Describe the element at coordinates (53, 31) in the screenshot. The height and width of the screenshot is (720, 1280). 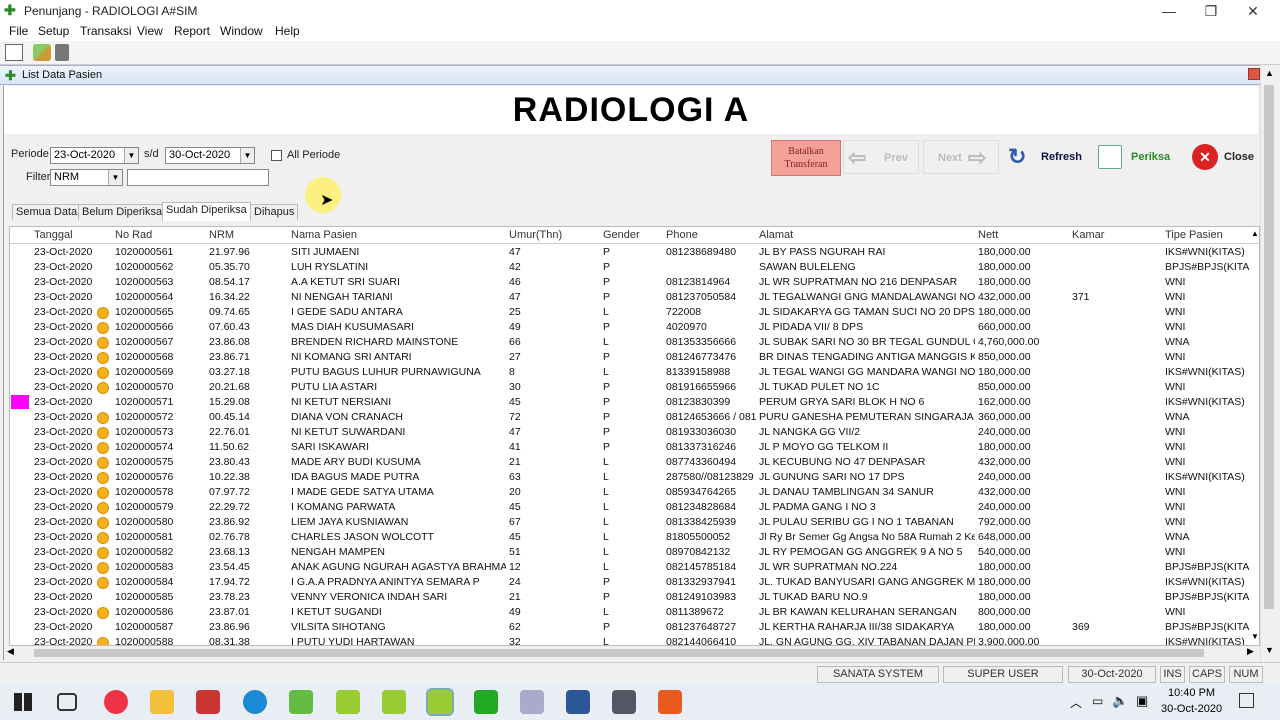
I see `menu-setup: Setup` at that location.